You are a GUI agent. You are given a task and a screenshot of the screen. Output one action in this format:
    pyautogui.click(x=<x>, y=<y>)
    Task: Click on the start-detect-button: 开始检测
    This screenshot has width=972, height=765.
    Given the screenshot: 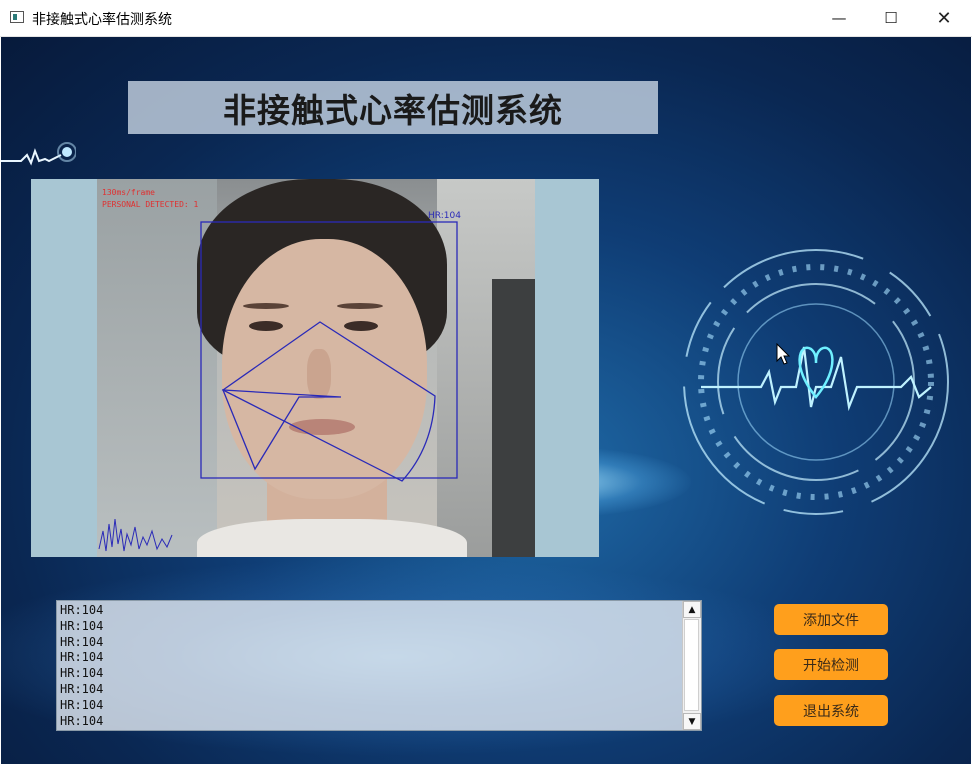 What is the action you would take?
    pyautogui.click(x=831, y=664)
    